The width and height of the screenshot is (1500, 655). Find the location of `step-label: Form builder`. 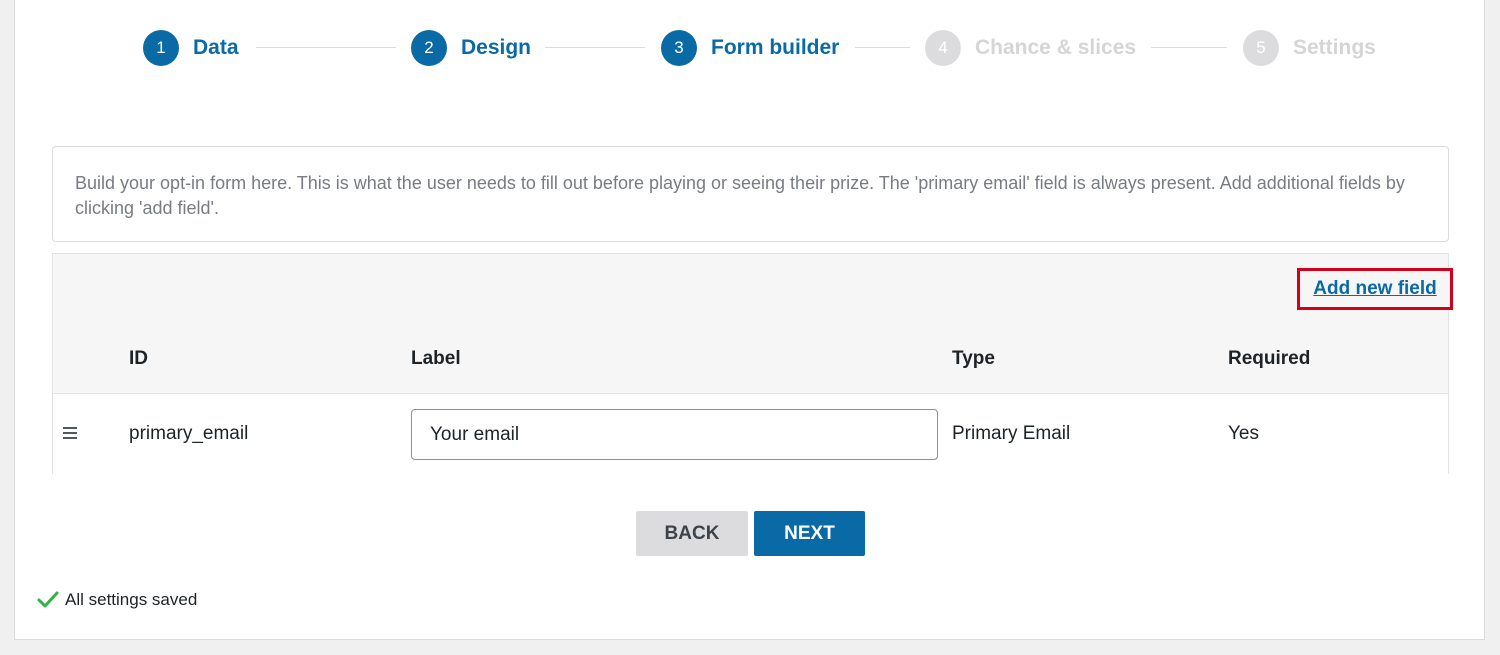

step-label: Form builder is located at coordinates (775, 47).